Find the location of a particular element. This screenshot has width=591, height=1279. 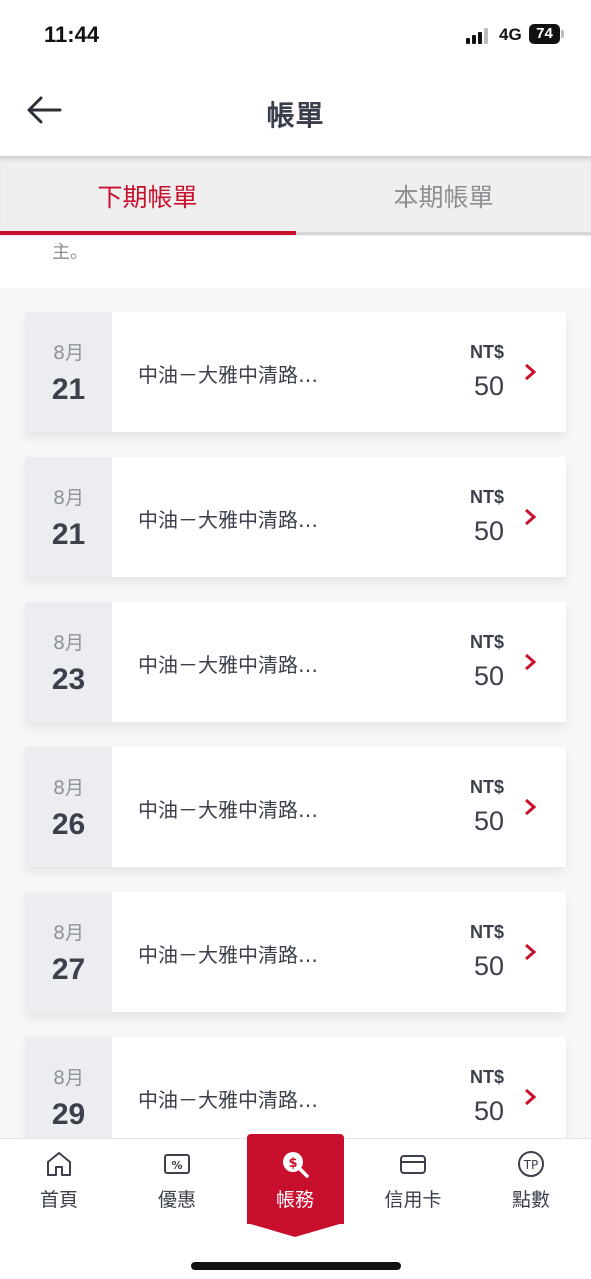

transaction-date: 8月 26 is located at coordinates (68, 807).